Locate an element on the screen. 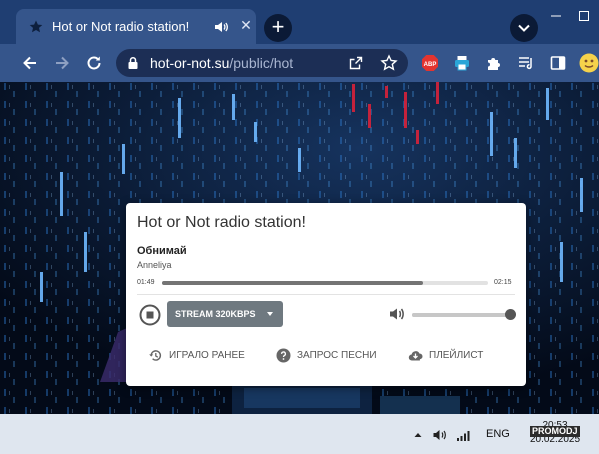 This screenshot has height=454, width=599. played-before-label: ИГРАЛО РАНЕЕ is located at coordinates (207, 355).